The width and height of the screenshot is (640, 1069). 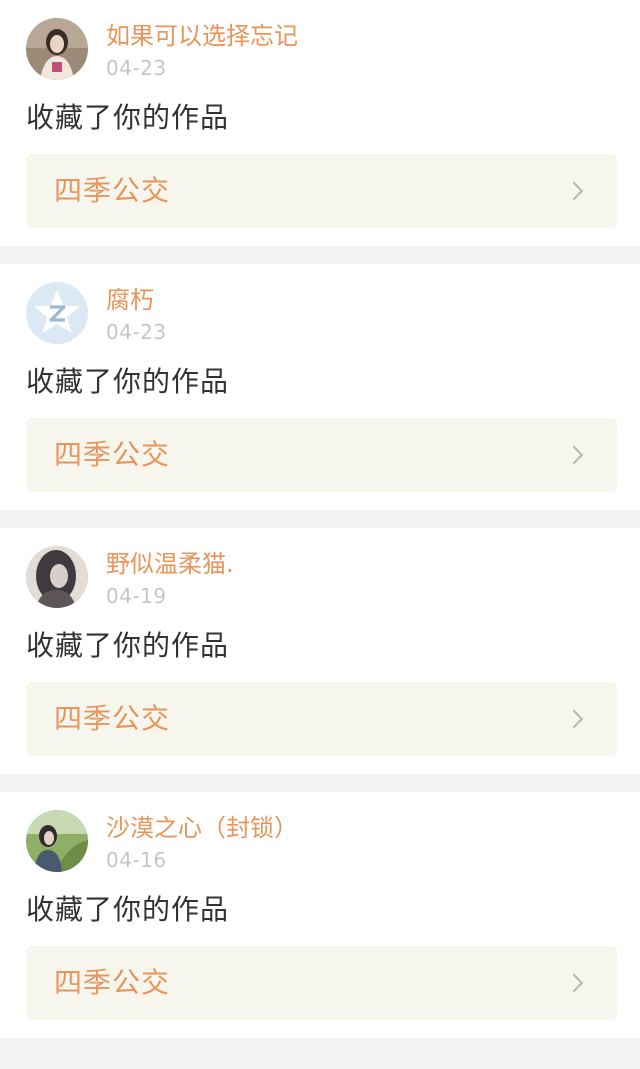 What do you see at coordinates (202, 828) in the screenshot?
I see `username: 沙漠之心（封锁）` at bounding box center [202, 828].